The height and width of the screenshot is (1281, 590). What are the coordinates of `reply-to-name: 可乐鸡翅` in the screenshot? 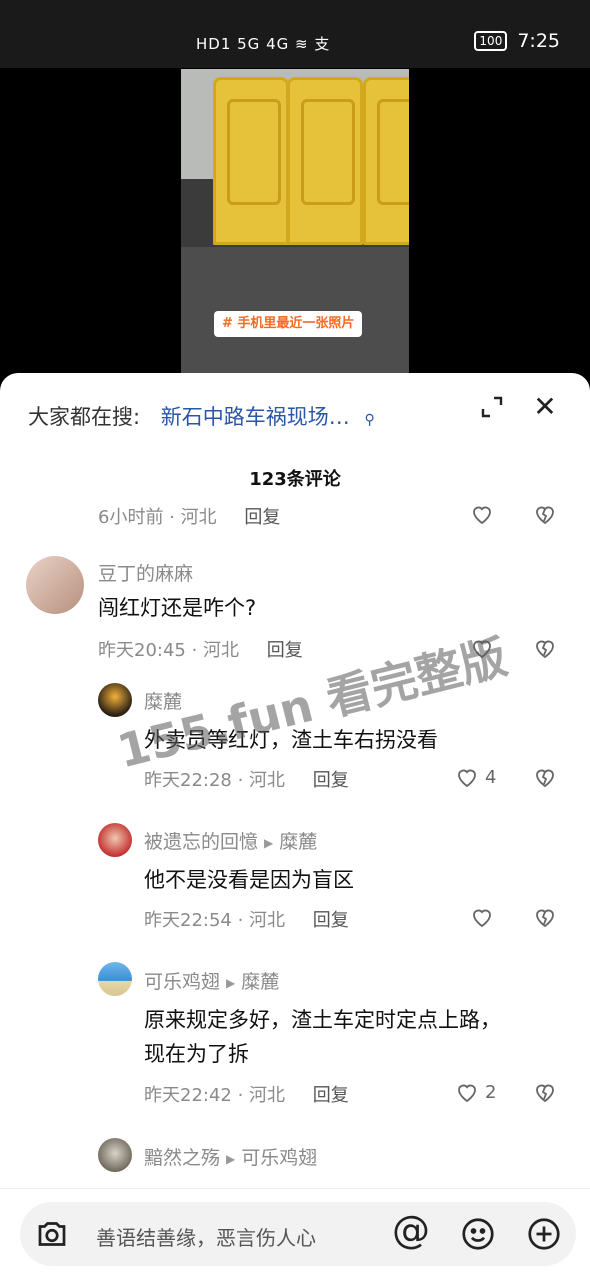 It's located at (279, 1158).